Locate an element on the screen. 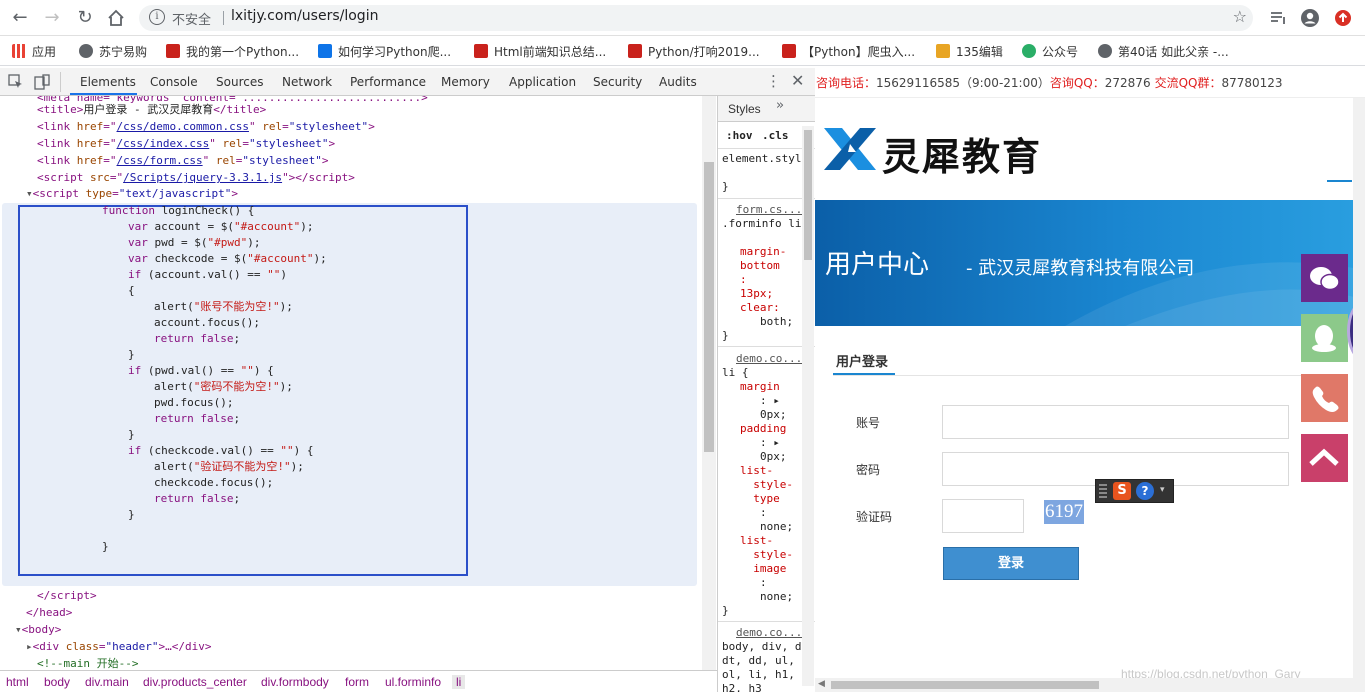 The width and height of the screenshot is (1365, 692). reload-icon: ↻ is located at coordinates (85, 18).